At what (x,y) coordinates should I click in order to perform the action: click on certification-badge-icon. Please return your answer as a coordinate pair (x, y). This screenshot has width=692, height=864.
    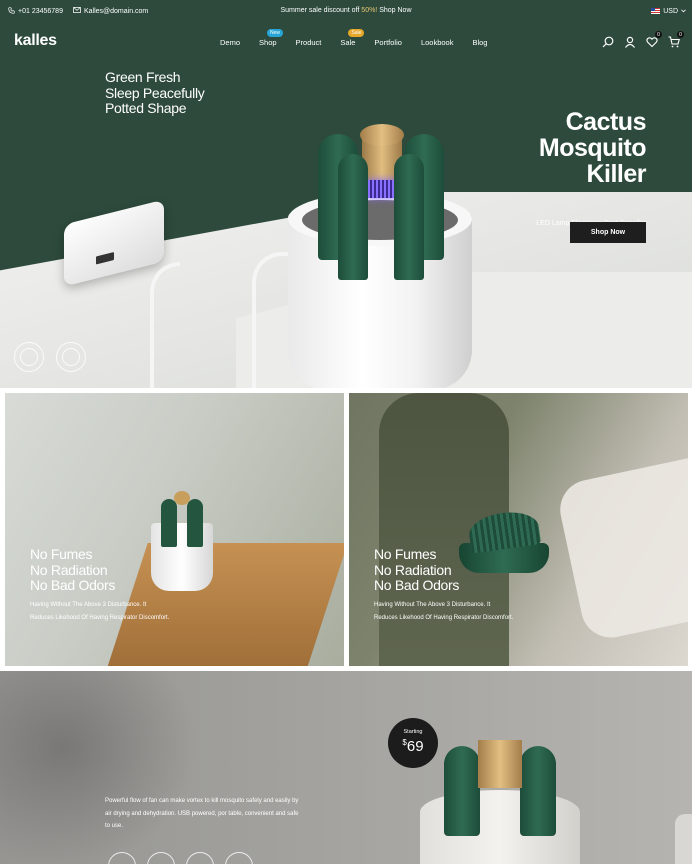
    Looking at the image, I should click on (29, 357).